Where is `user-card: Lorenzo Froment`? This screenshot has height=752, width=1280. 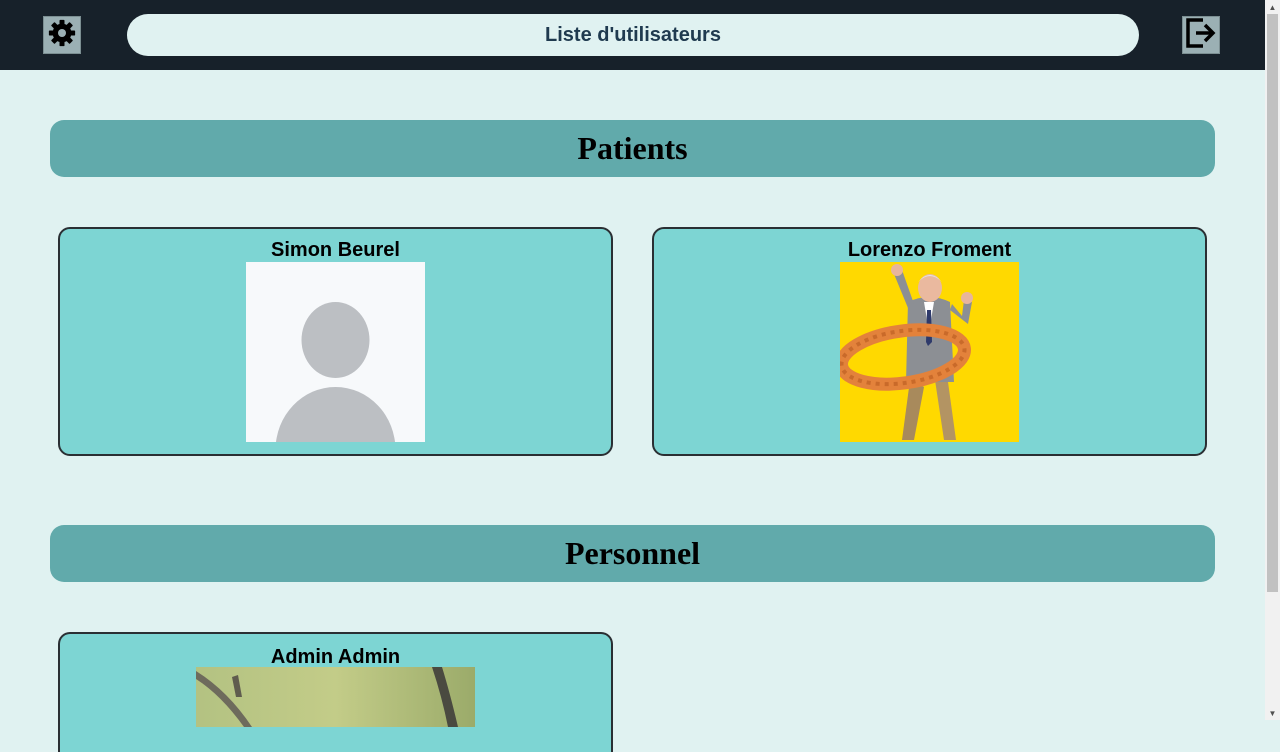
user-card: Lorenzo Froment is located at coordinates (929, 341).